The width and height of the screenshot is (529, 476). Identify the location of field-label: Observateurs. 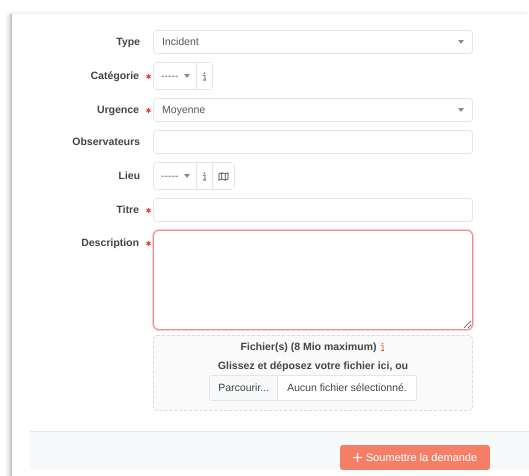
(106, 142).